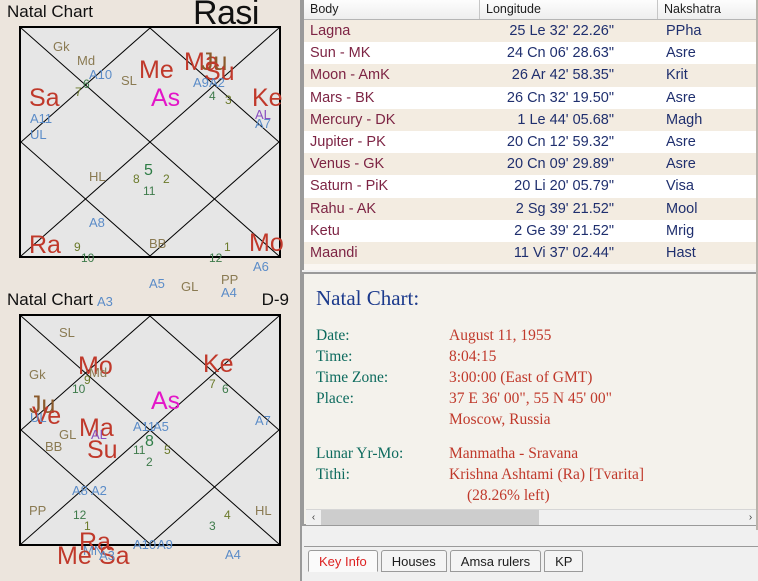 The height and width of the screenshot is (581, 758). Describe the element at coordinates (227, 247) in the screenshot. I see `chart-label-1: 1` at that location.